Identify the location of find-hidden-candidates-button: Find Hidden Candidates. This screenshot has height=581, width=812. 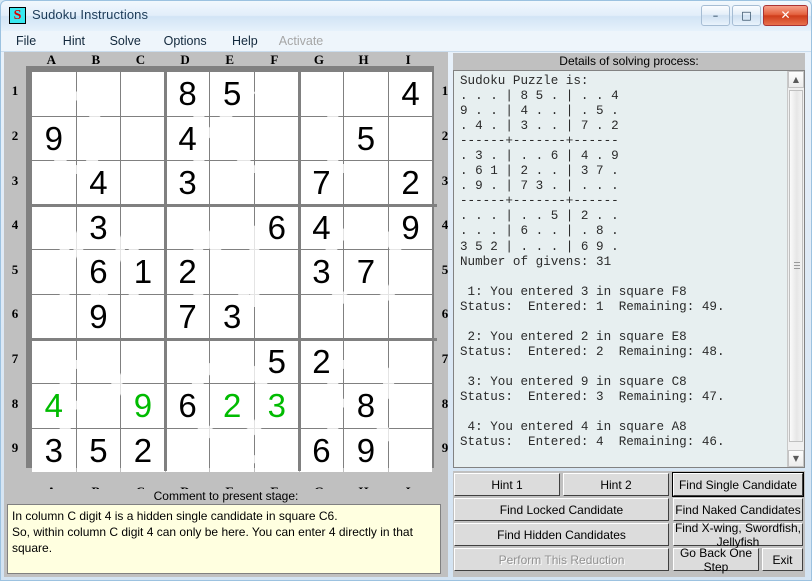
(561, 534).